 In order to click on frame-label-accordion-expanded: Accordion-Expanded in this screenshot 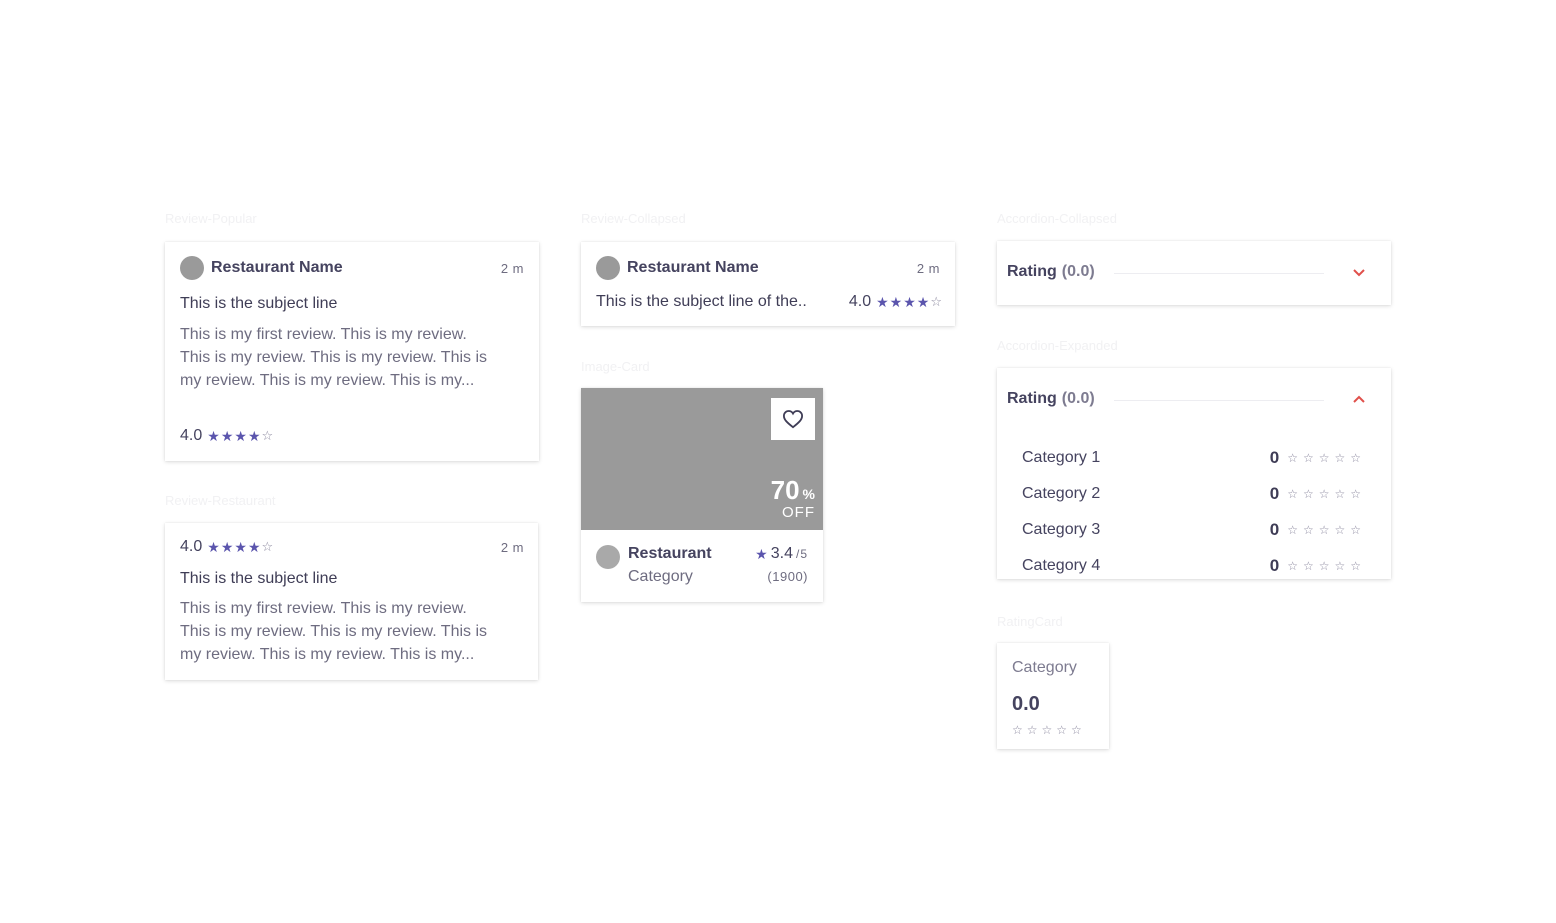, I will do `click(1057, 345)`.